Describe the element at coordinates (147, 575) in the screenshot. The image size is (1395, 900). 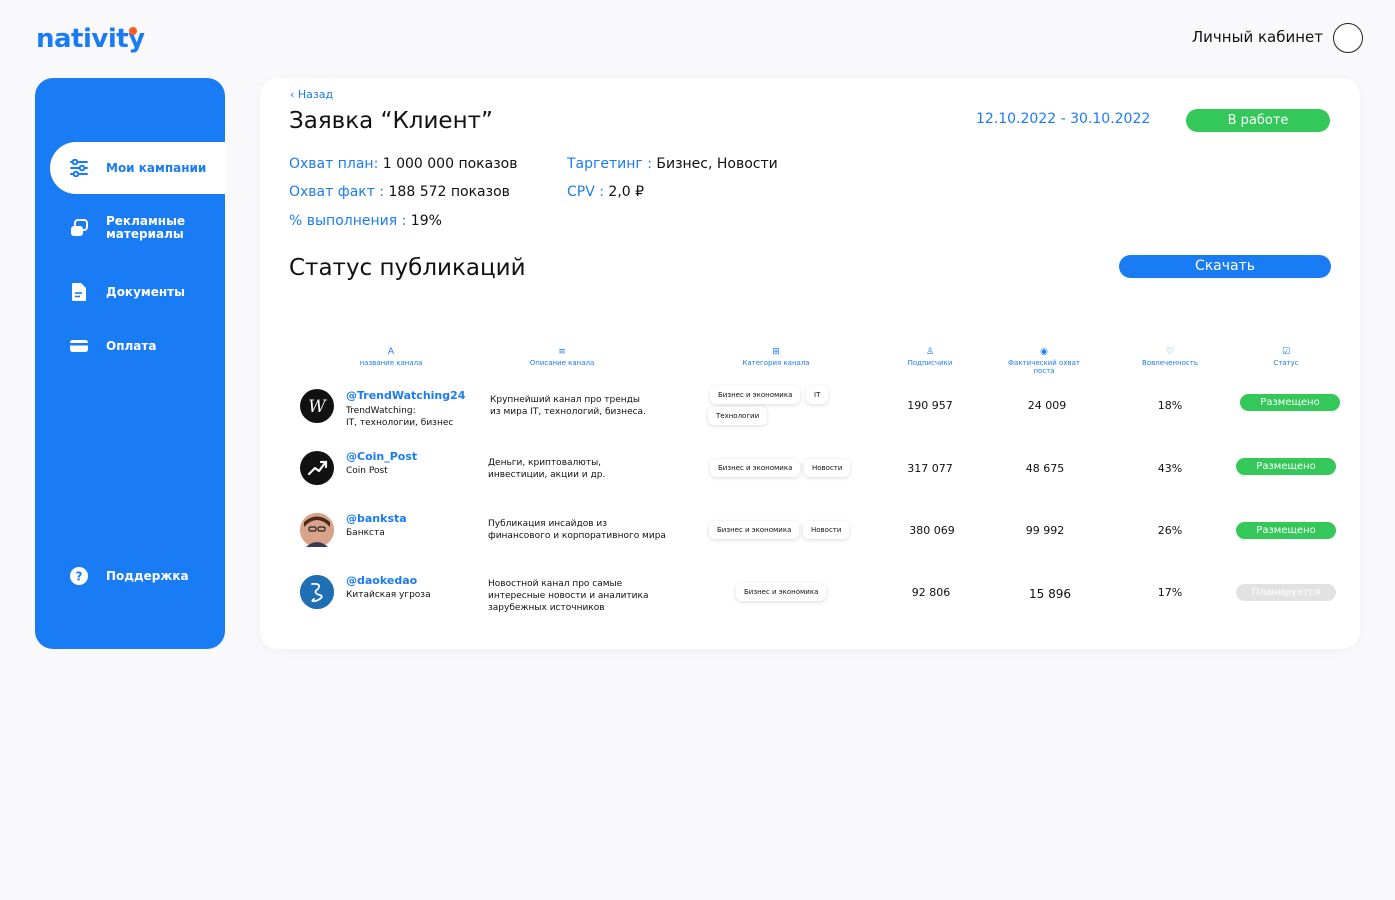
I see `sidebar-item-label: Поддержка` at that location.